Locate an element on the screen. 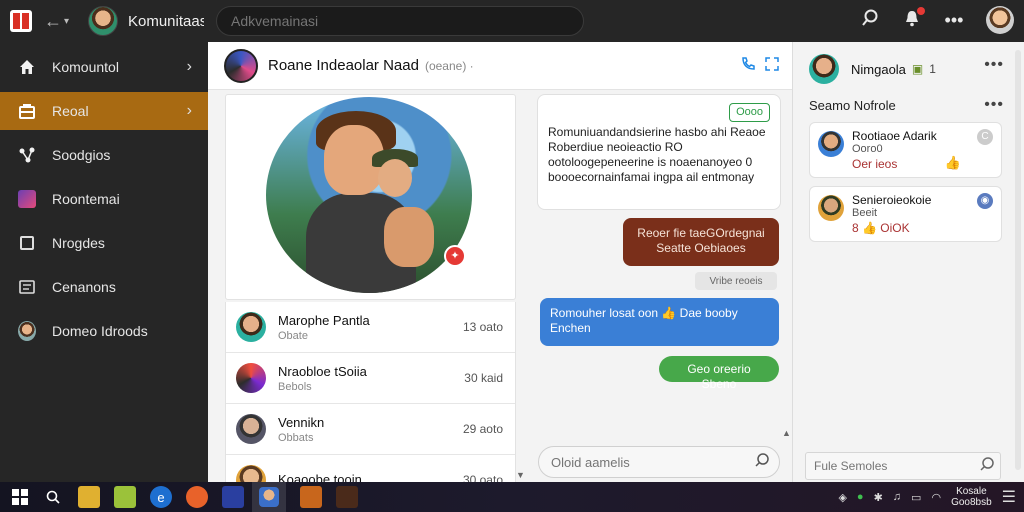 This screenshot has height=512, width=1024. notifications-icon: ☰ is located at coordinates (1009, 497).